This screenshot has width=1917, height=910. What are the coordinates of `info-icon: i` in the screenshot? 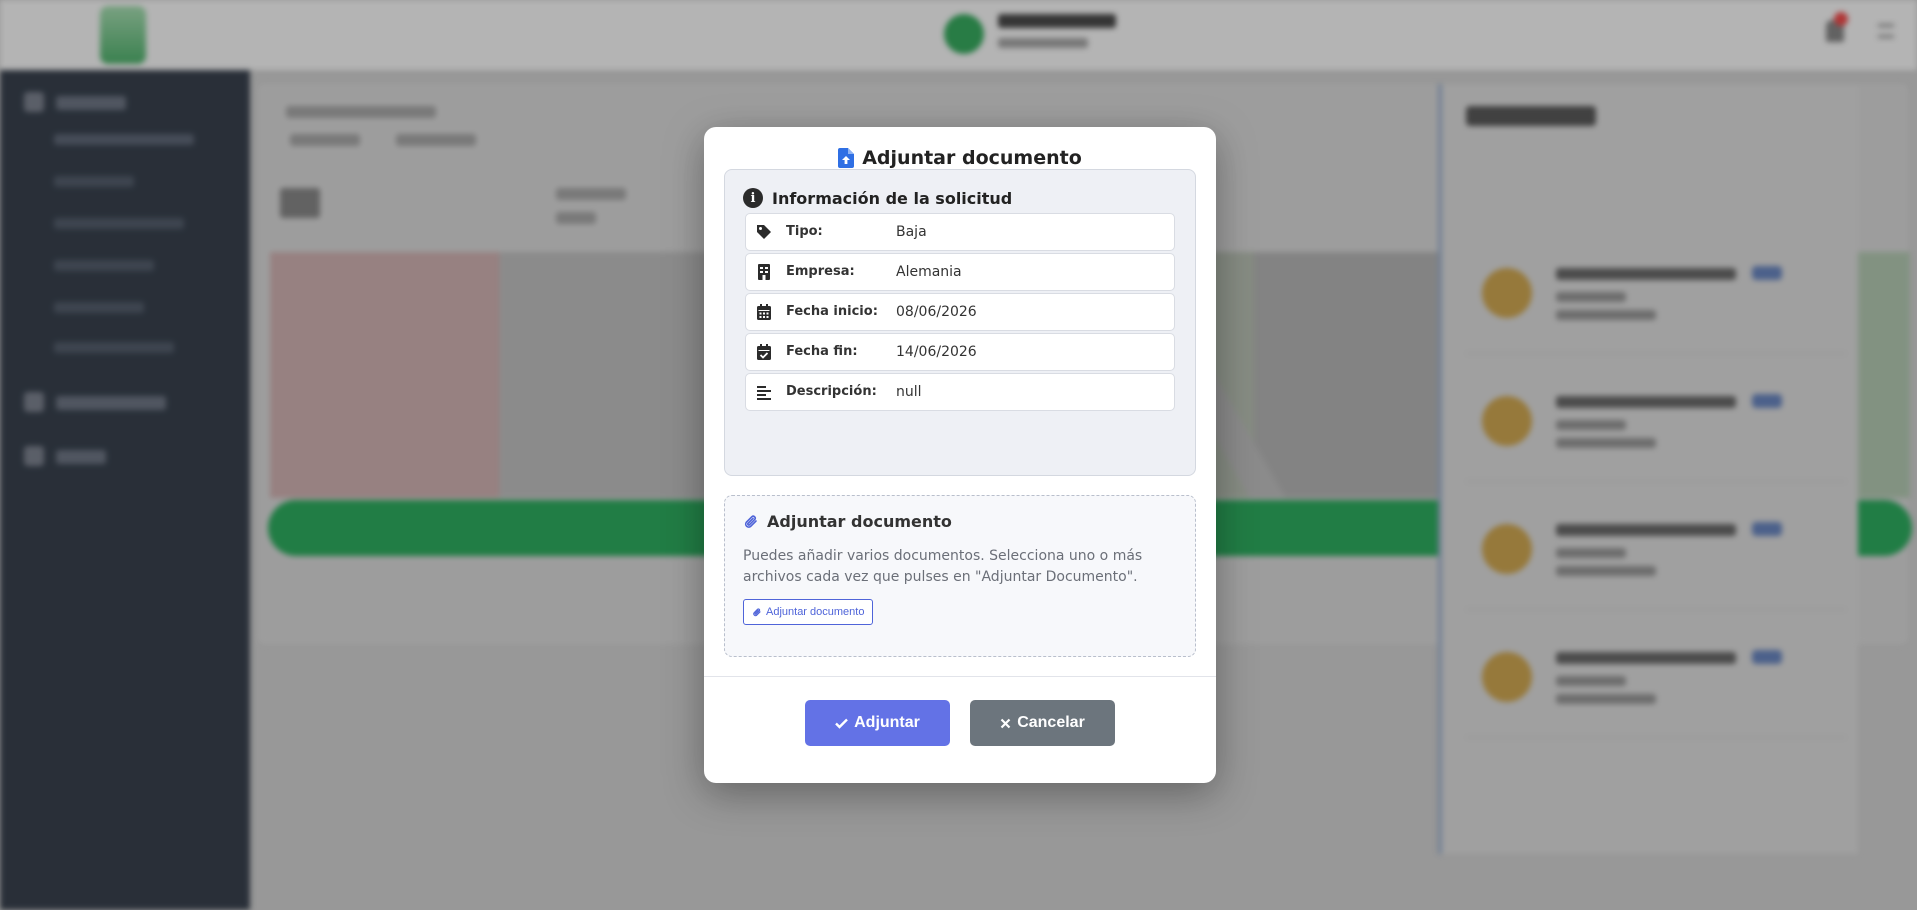 It's located at (753, 198).